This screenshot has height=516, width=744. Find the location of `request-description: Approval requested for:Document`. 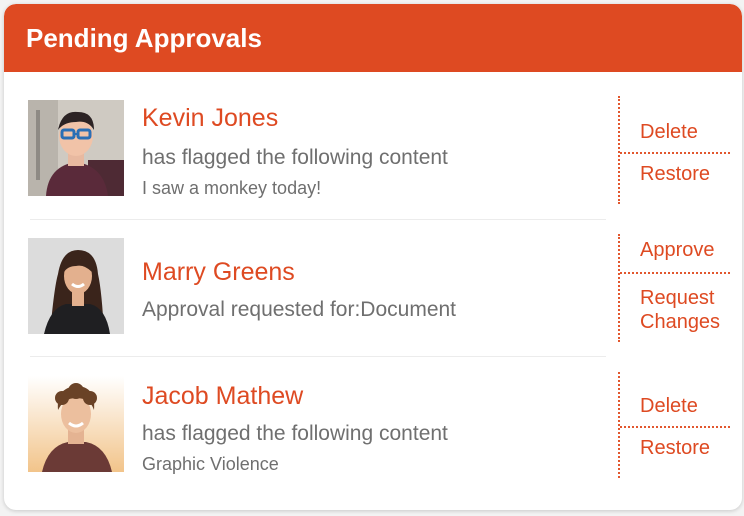

request-description: Approval requested for:Document is located at coordinates (299, 309).